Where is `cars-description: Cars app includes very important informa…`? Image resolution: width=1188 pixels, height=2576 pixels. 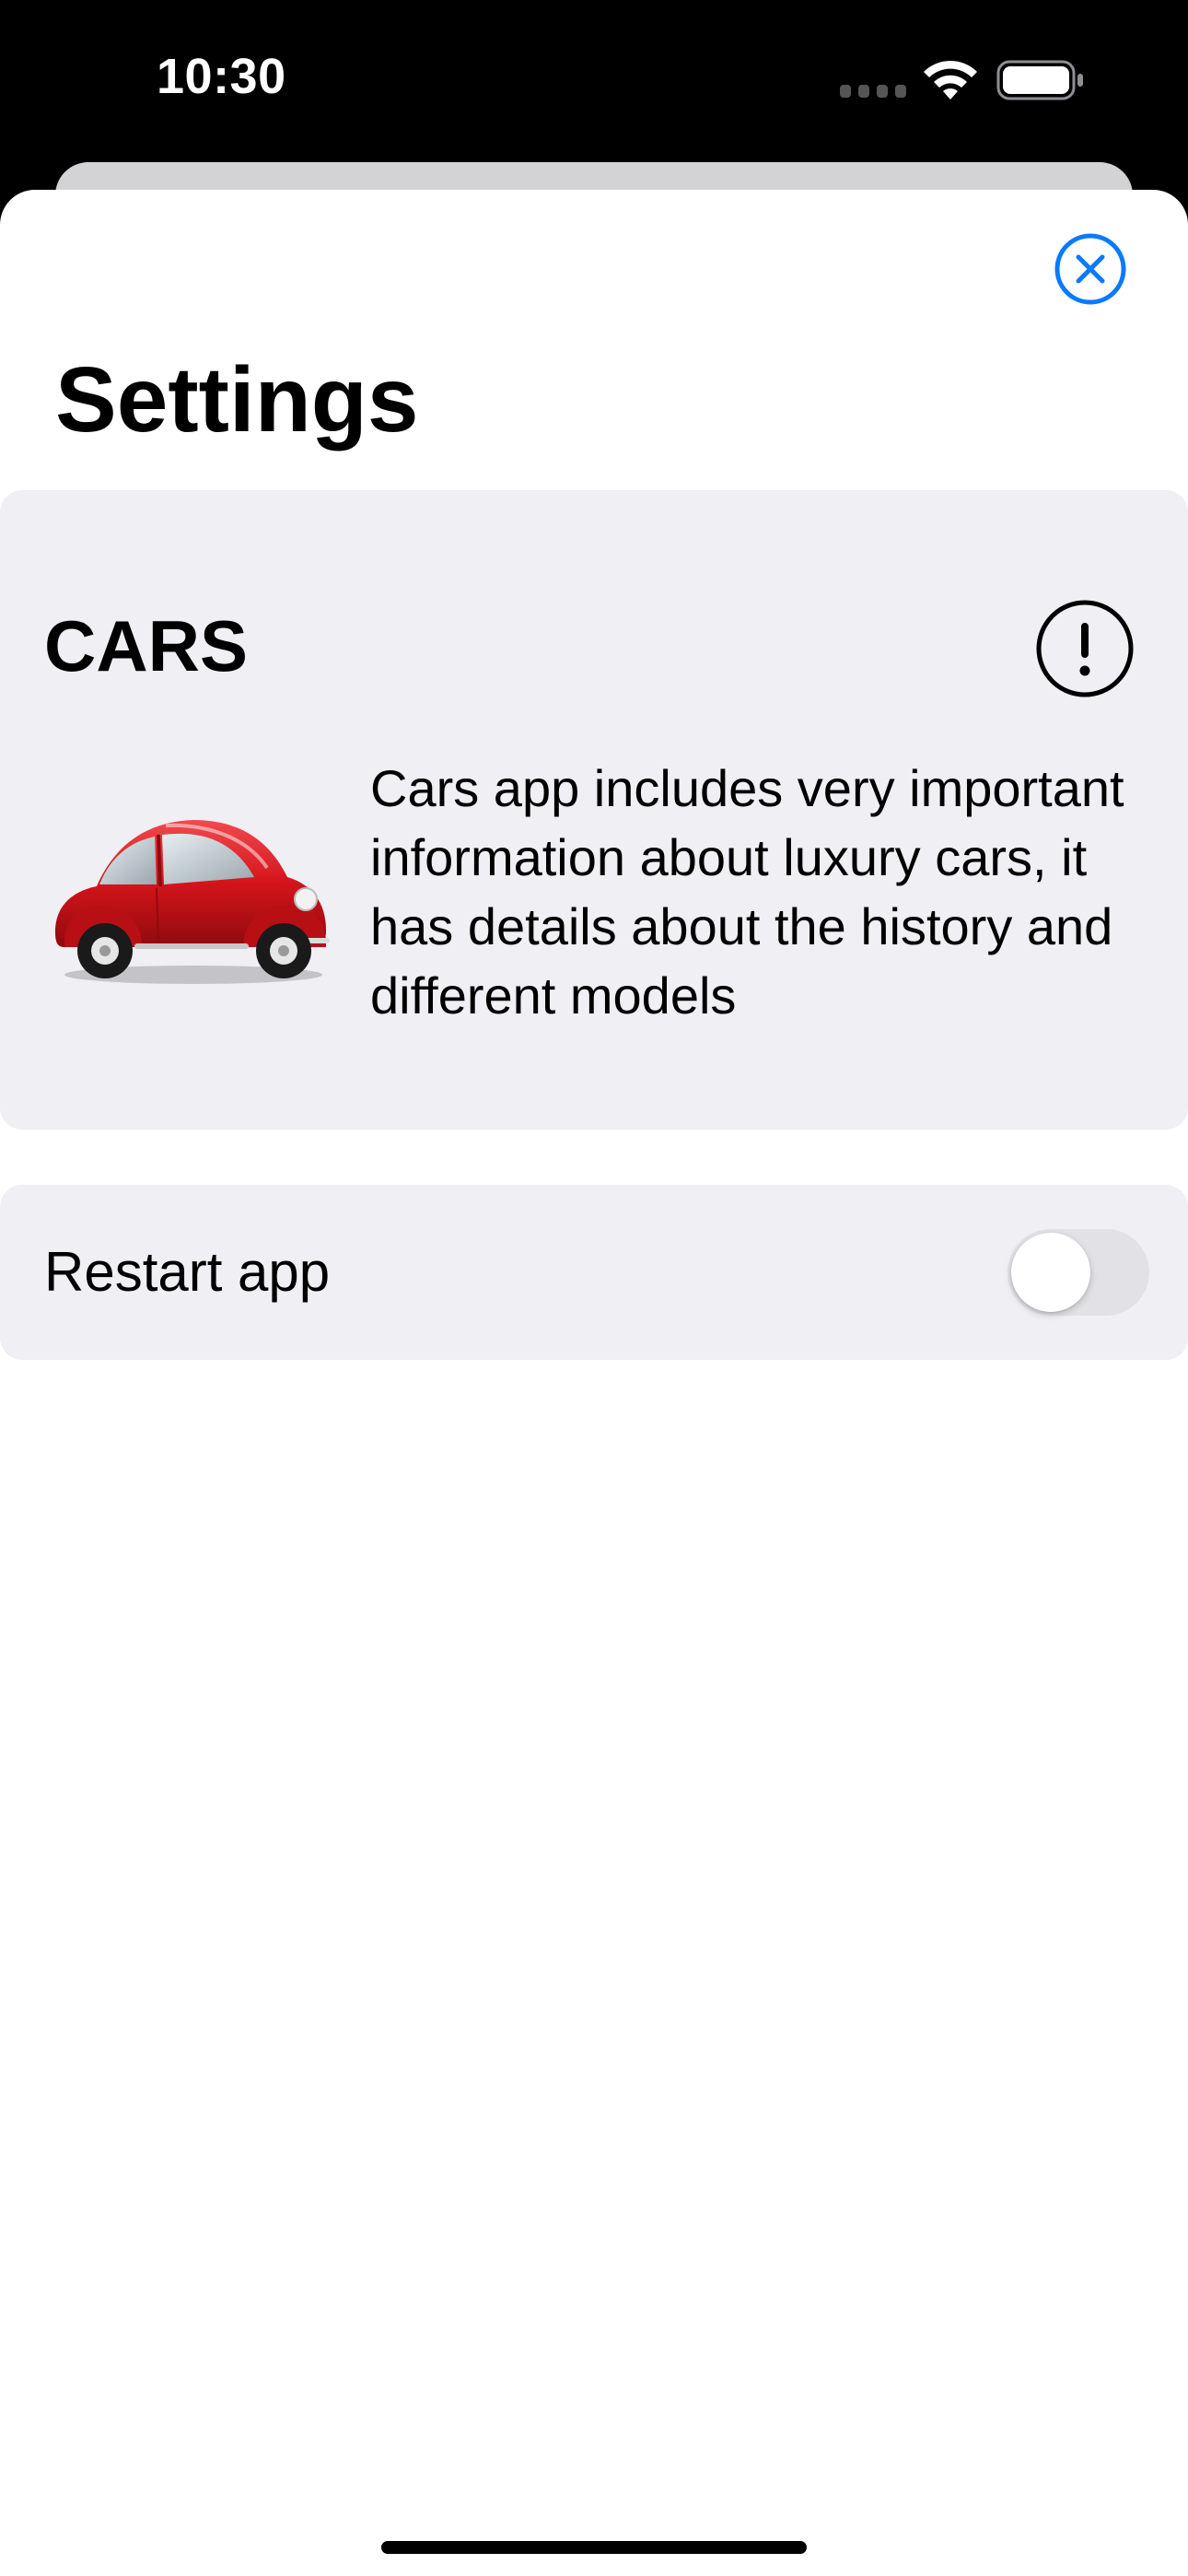
cars-description: Cars app includes very important informa… is located at coordinates (747, 892).